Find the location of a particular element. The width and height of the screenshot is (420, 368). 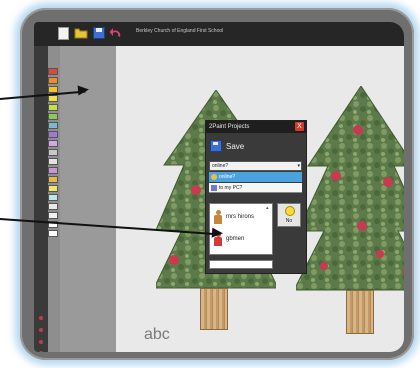

user-name: mrs hirons is located at coordinates (240, 217).